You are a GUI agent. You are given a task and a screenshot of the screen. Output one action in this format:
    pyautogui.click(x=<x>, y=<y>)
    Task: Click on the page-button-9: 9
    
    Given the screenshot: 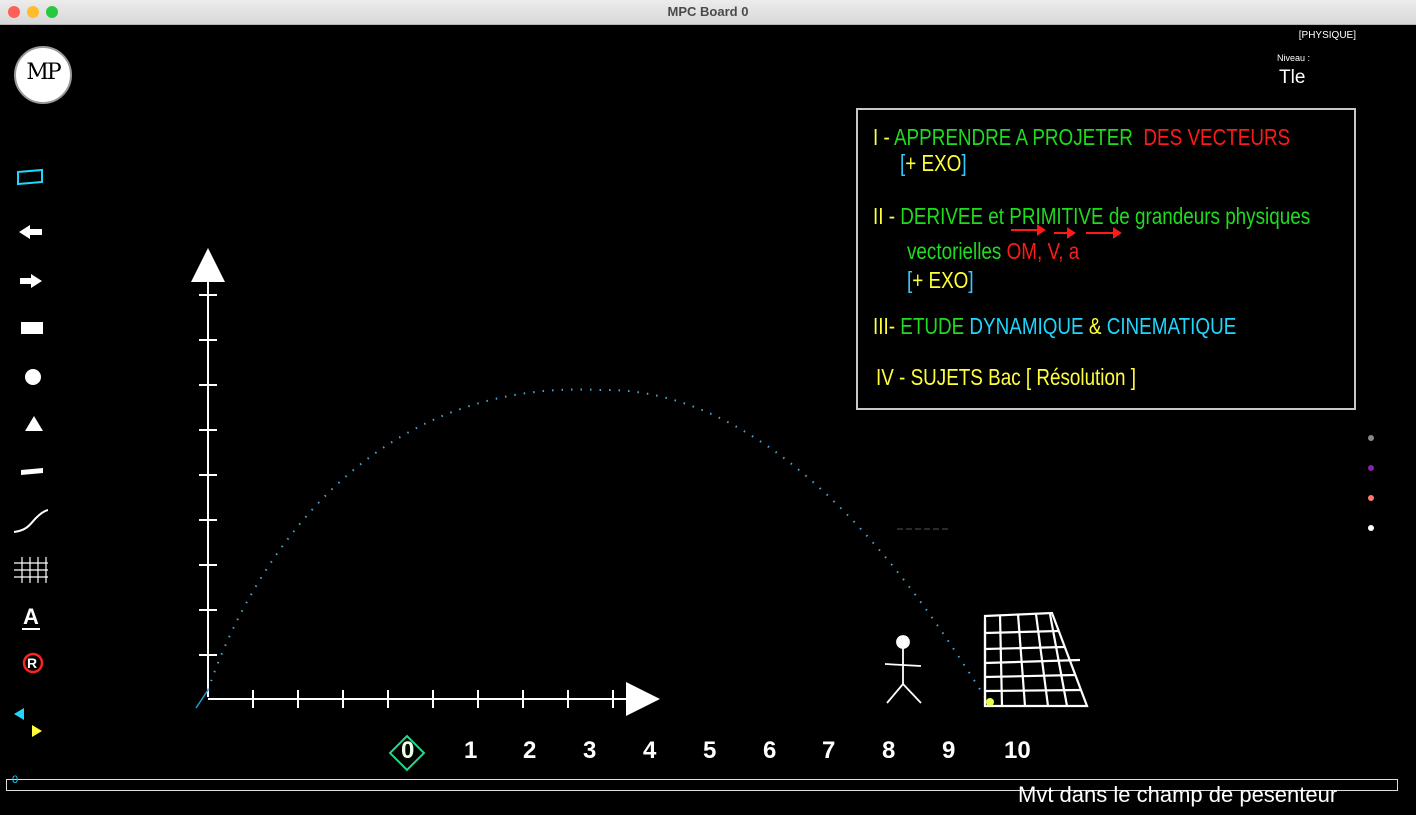 What is the action you would take?
    pyautogui.click(x=948, y=751)
    